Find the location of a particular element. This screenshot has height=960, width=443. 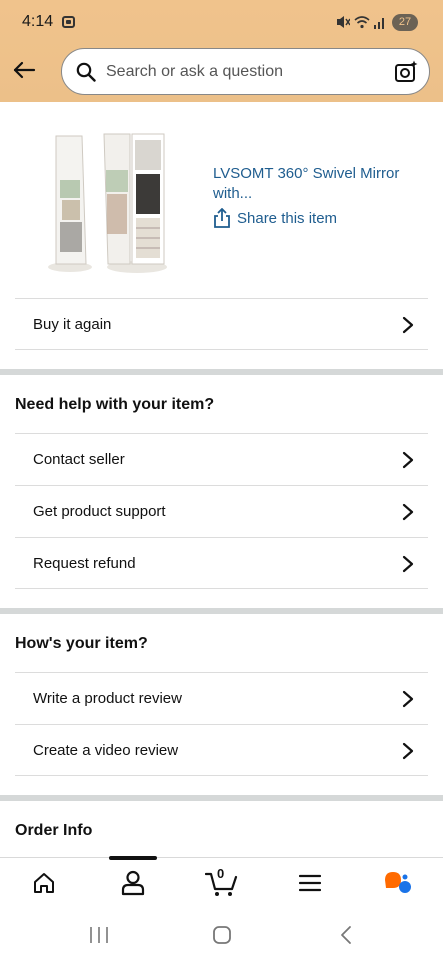

camera-search-icon is located at coordinates (406, 72).